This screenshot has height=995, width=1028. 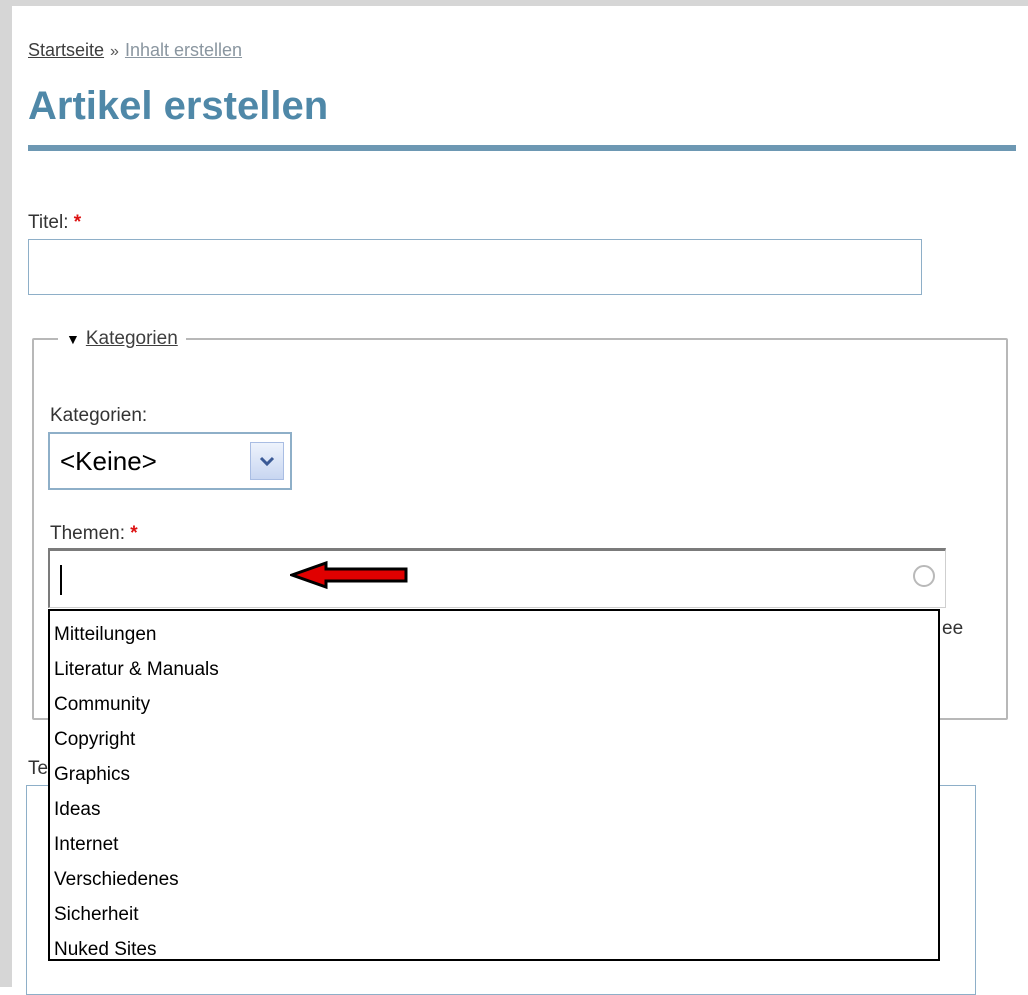 What do you see at coordinates (38, 768) in the screenshot?
I see `text-field-label-fragment: Te` at bounding box center [38, 768].